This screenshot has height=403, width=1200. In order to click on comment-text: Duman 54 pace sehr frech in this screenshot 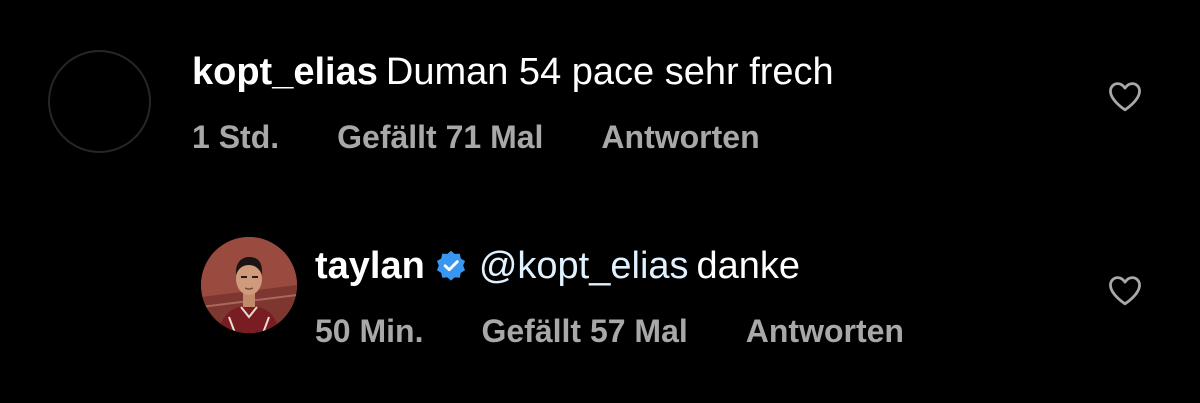, I will do `click(609, 72)`.